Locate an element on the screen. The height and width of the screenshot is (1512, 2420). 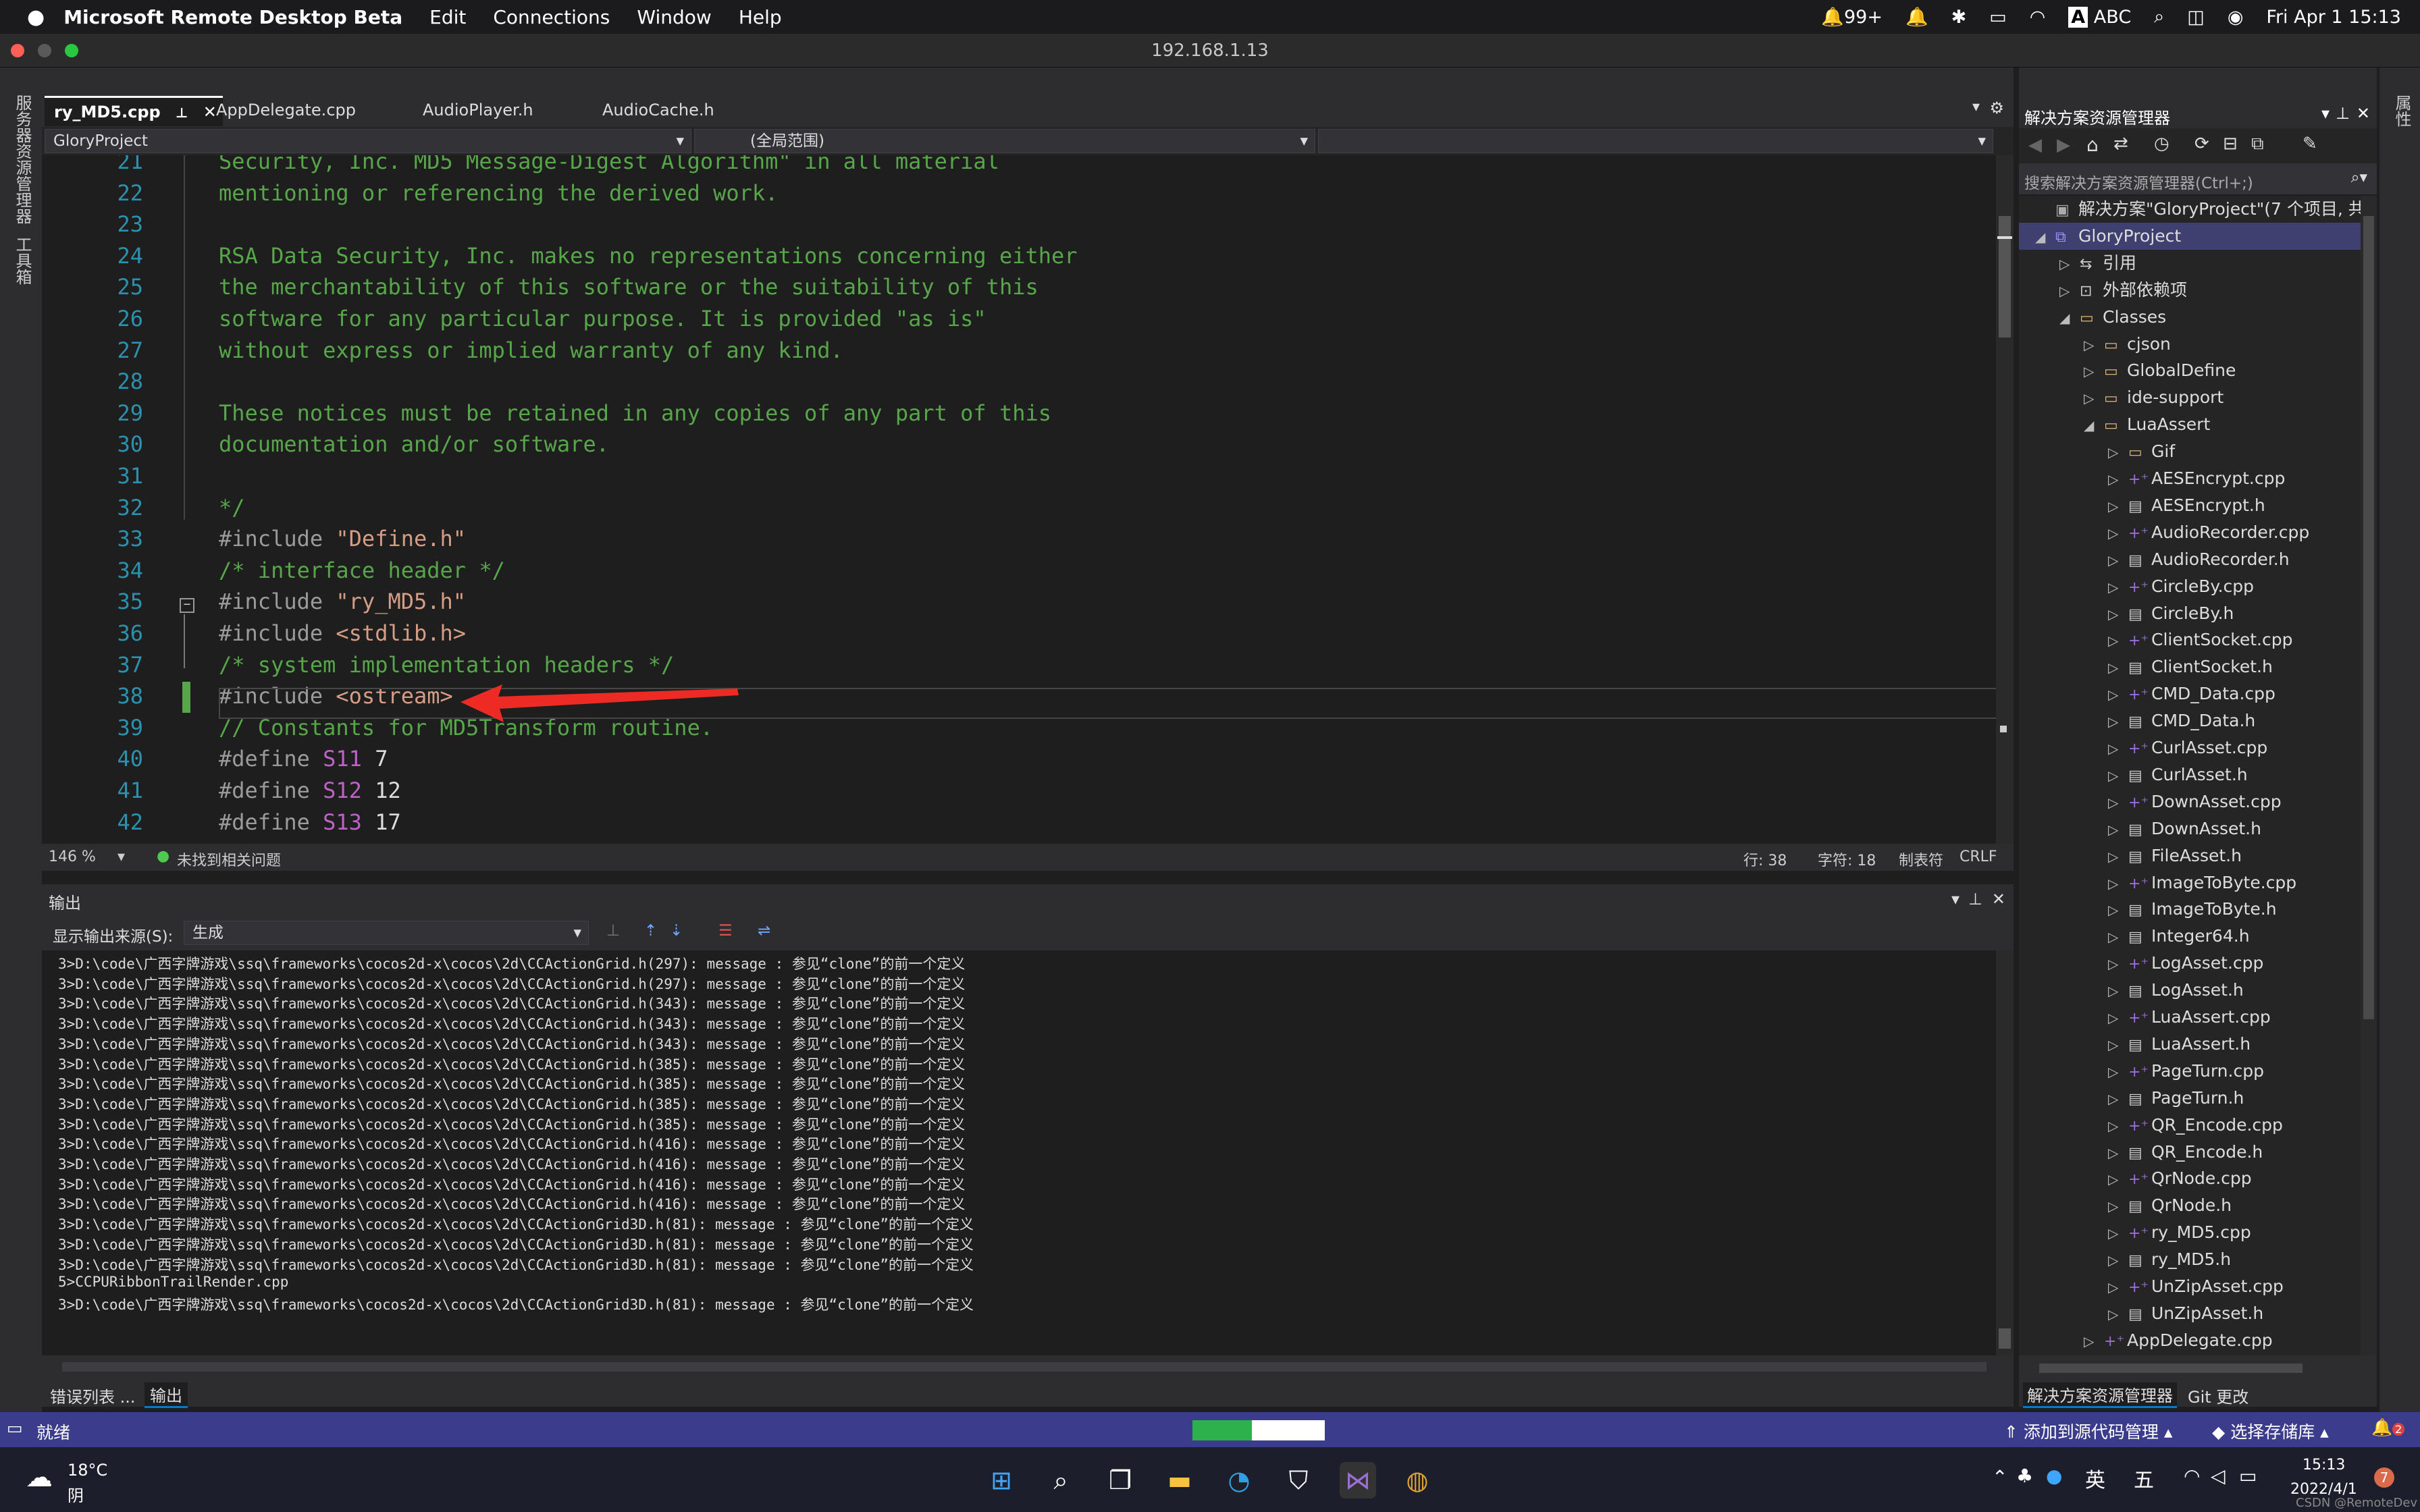
weather-temp: 18°C is located at coordinates (87, 1470).